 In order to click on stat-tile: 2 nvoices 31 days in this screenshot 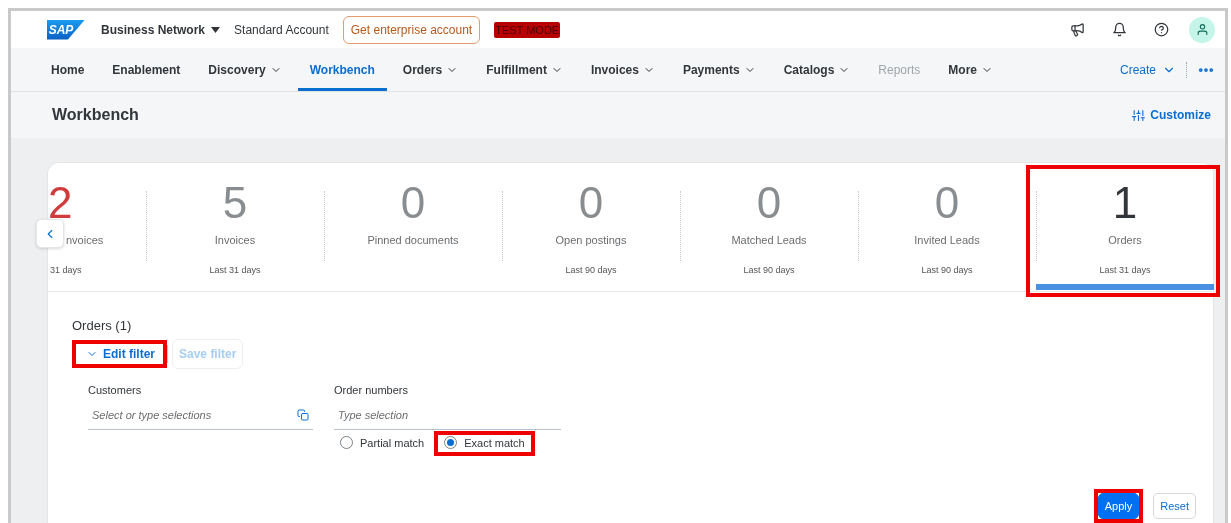, I will do `click(97, 227)`.